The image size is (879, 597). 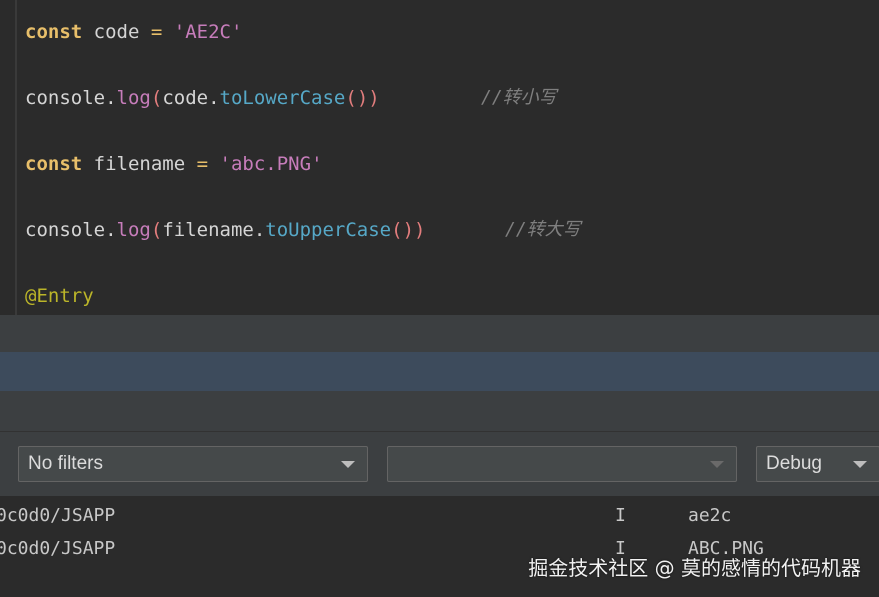 What do you see at coordinates (519, 97) in the screenshot?
I see `code-comment: //转小写` at bounding box center [519, 97].